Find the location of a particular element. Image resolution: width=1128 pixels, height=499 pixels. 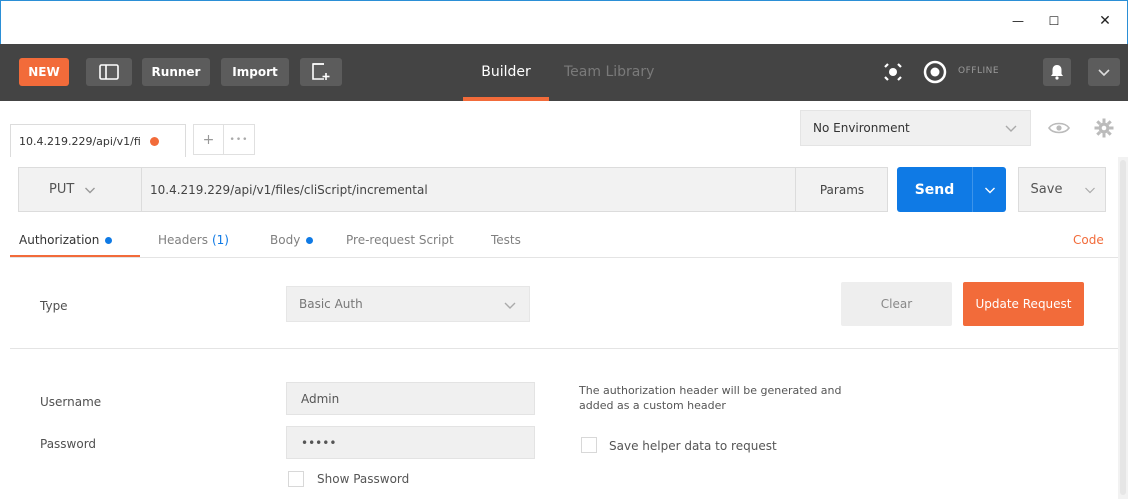

tab-builder-label: Builder is located at coordinates (506, 72).